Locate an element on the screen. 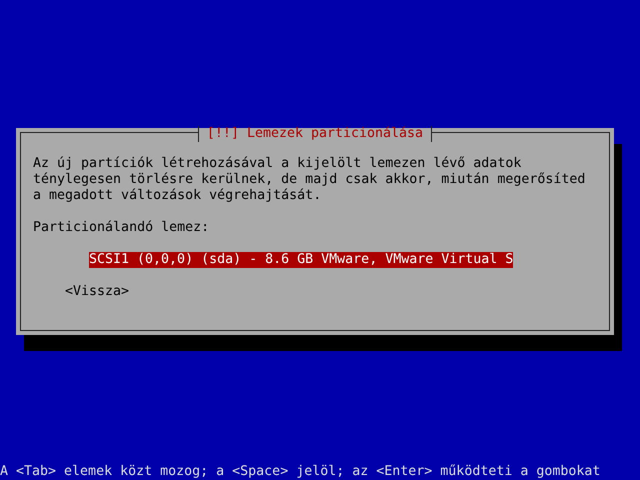  prompt-label: Particionálandó lemez: is located at coordinates (121, 228).